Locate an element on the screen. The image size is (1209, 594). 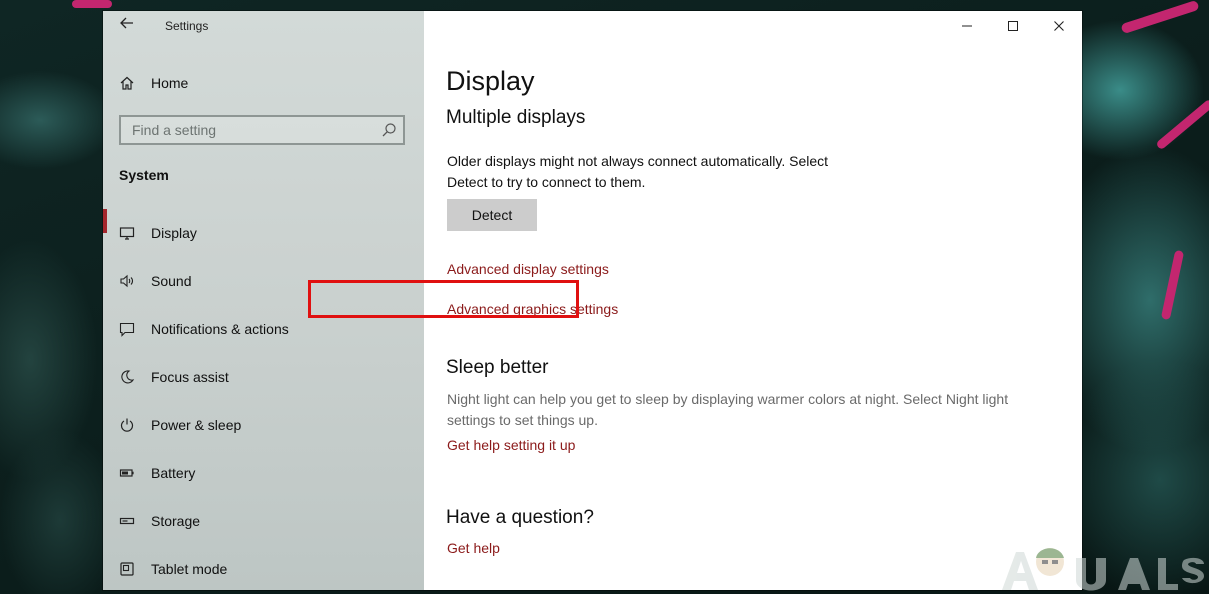
close-icon is located at coordinates (1059, 26).